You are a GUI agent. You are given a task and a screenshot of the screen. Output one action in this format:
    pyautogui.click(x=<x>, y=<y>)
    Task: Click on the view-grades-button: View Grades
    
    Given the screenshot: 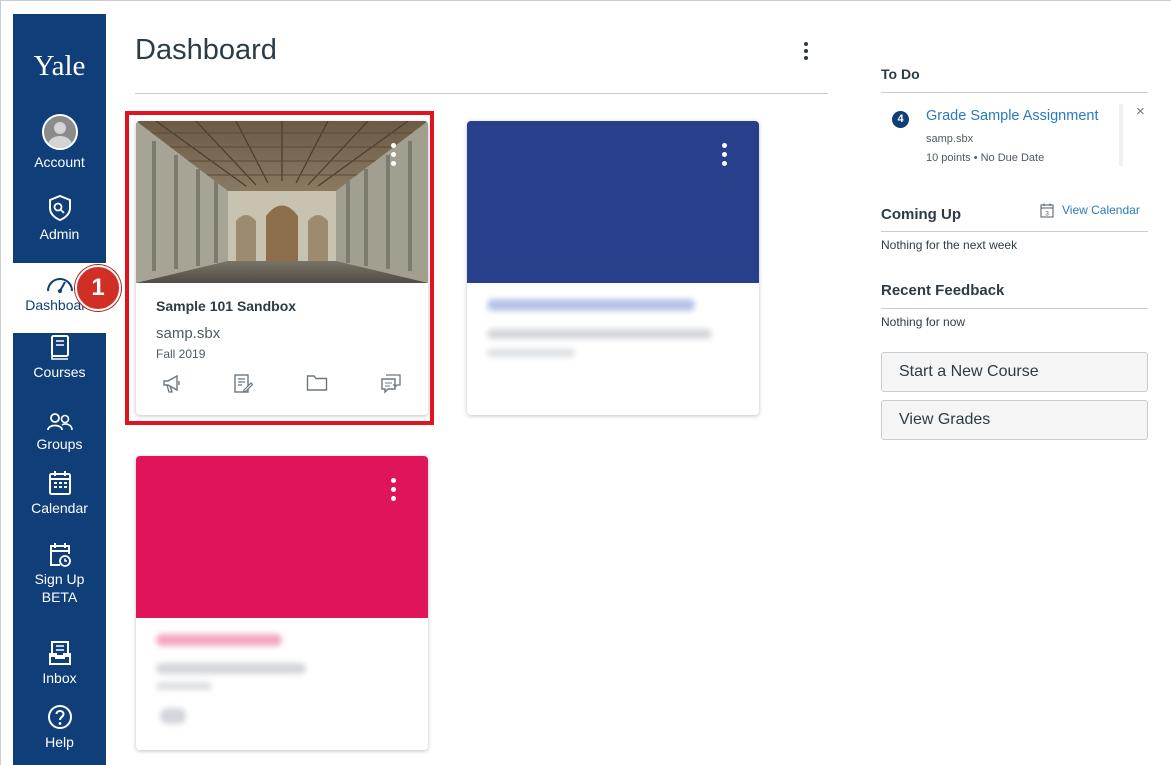 What is the action you would take?
    pyautogui.click(x=1014, y=420)
    